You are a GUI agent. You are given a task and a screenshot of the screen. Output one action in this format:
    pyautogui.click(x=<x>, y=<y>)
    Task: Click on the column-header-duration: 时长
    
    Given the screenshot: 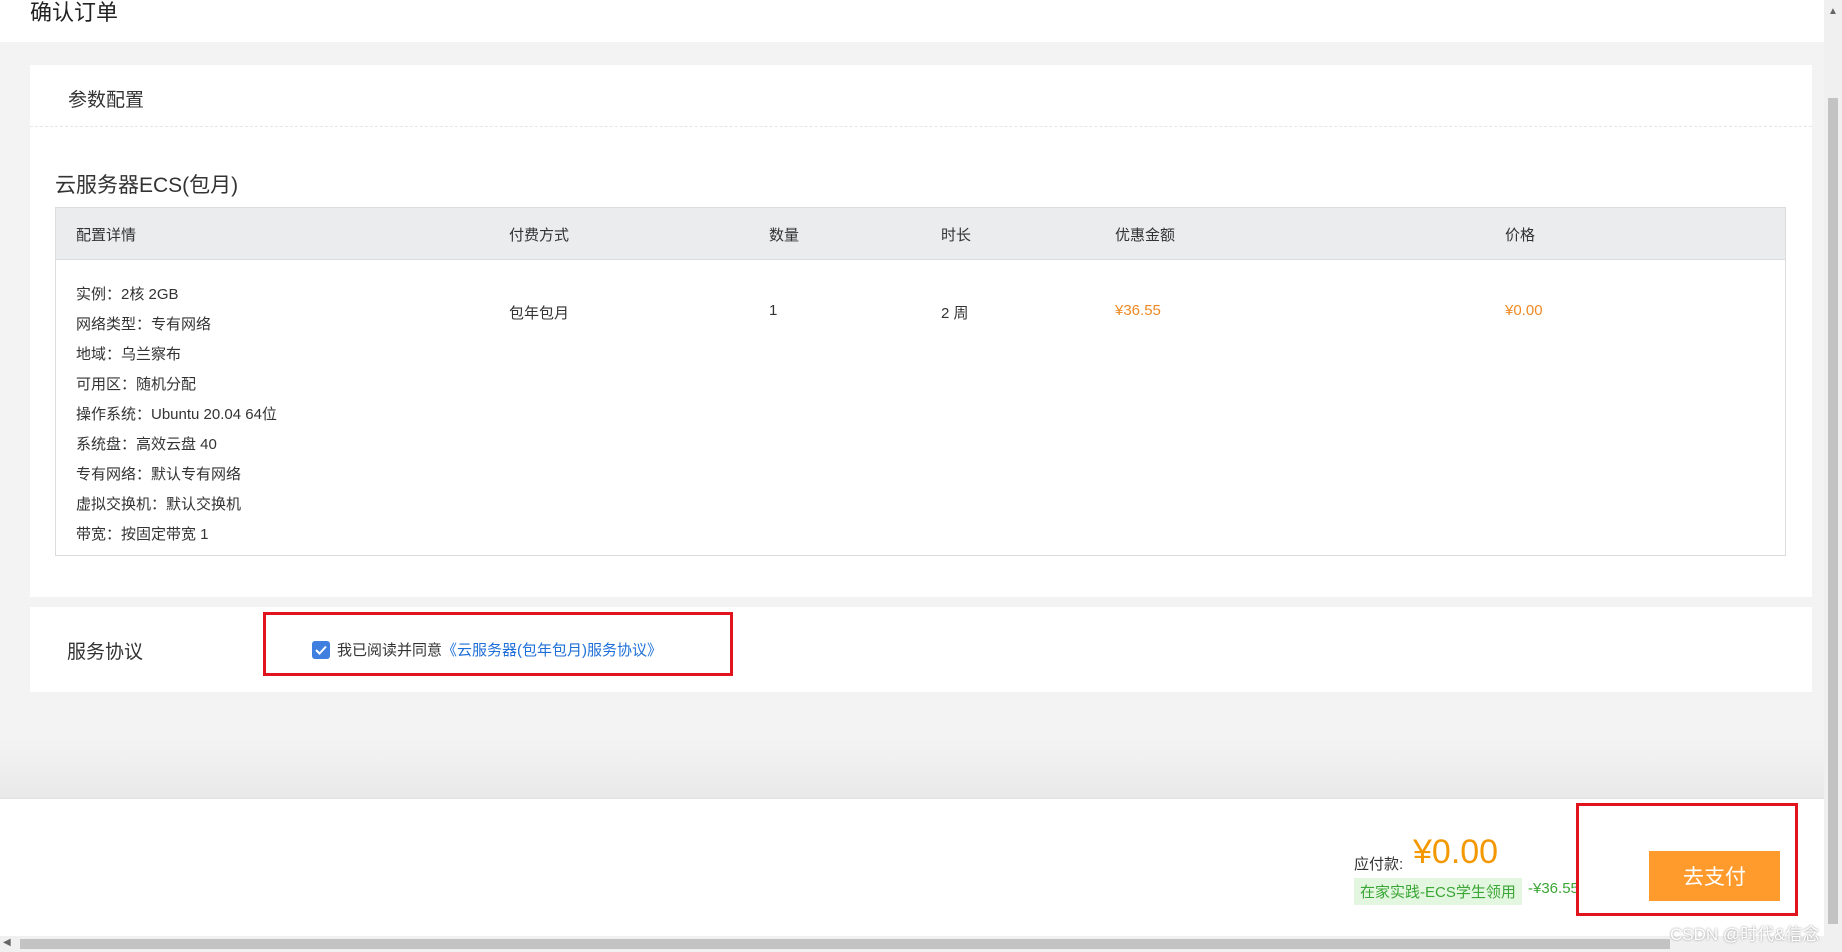 What is the action you would take?
    pyautogui.click(x=956, y=235)
    